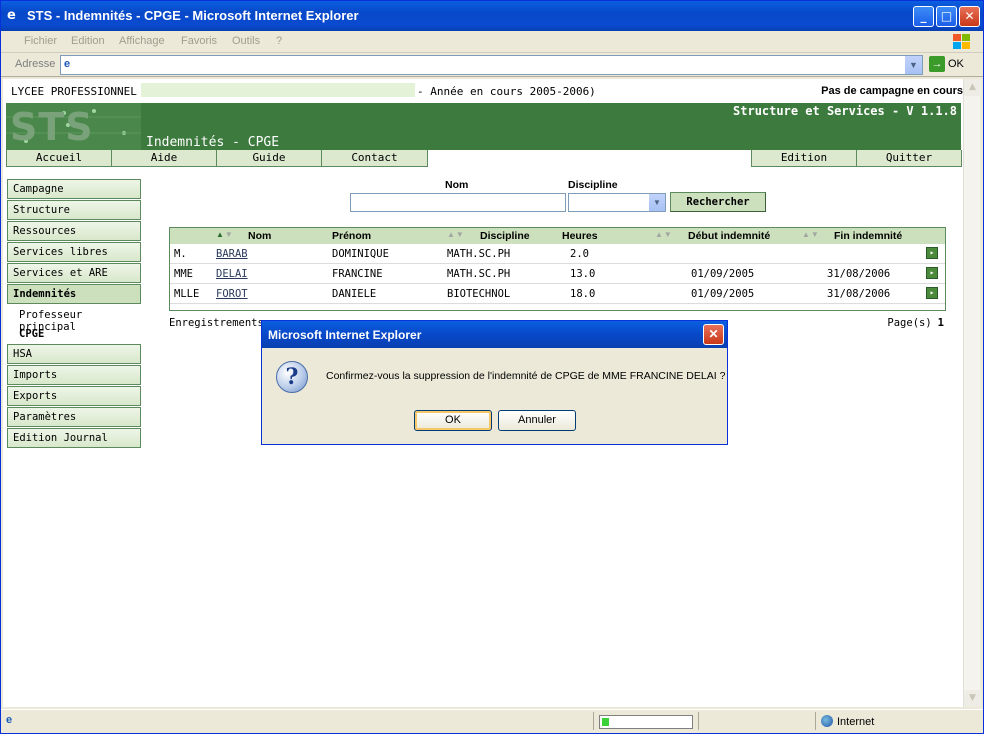  What do you see at coordinates (972, 698) in the screenshot?
I see `scroll-down-icon: ▼` at bounding box center [972, 698].